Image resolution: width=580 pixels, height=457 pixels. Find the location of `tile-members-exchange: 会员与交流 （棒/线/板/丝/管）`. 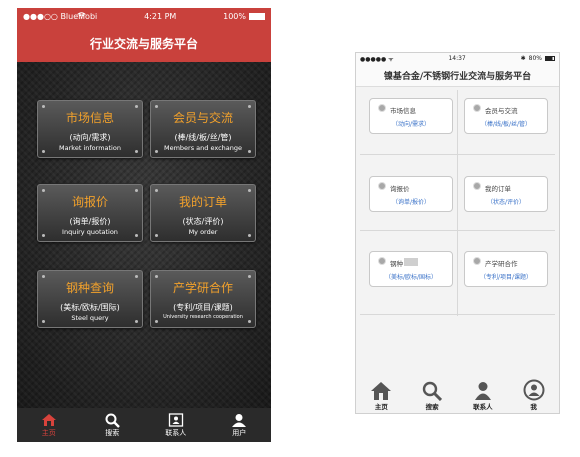

tile-members-exchange: 会员与交流 （棒/线/板/丝/管） is located at coordinates (506, 116).